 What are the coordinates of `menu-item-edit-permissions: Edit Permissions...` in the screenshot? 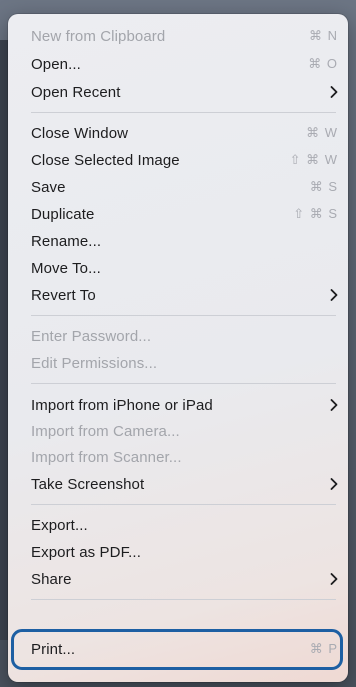 It's located at (178, 363).